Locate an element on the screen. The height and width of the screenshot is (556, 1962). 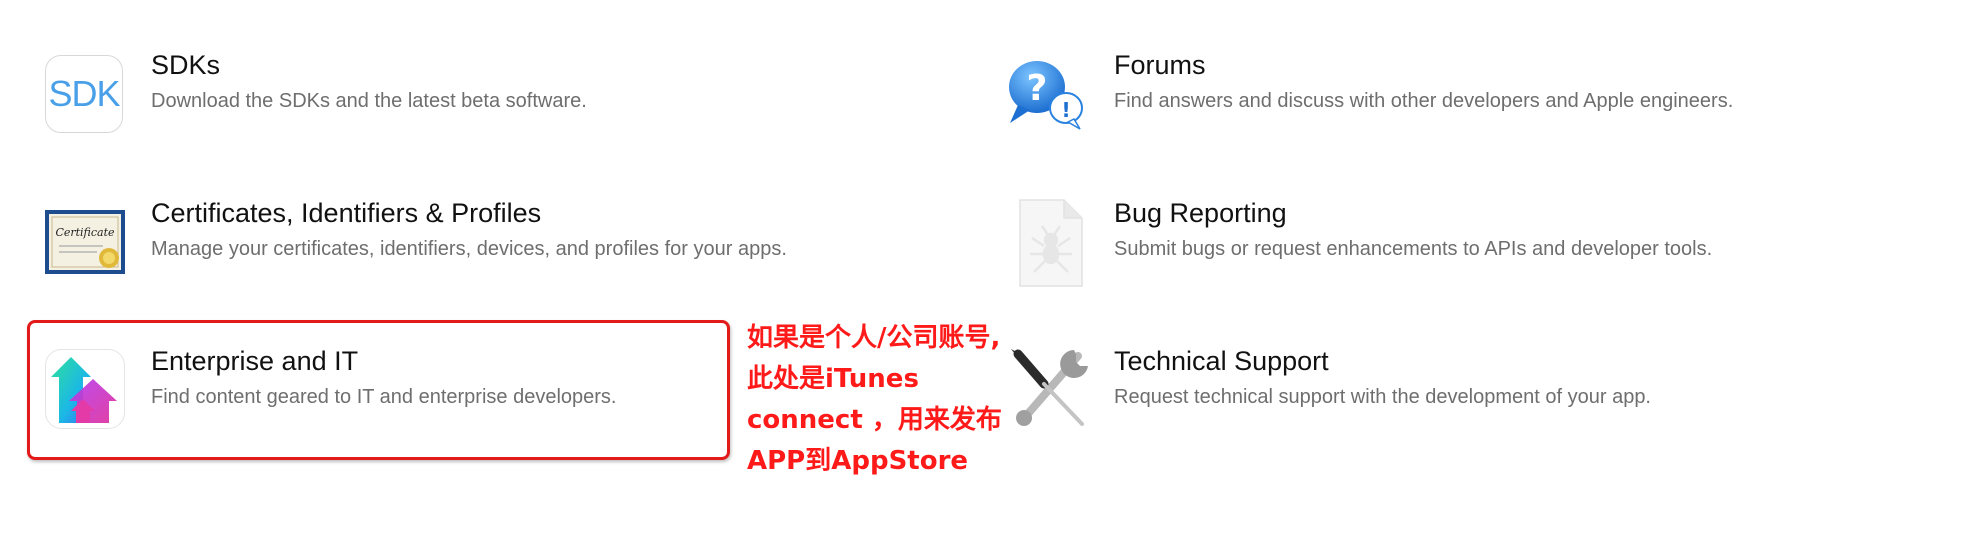
certificate-icon-label: Certificate is located at coordinates (85, 232).